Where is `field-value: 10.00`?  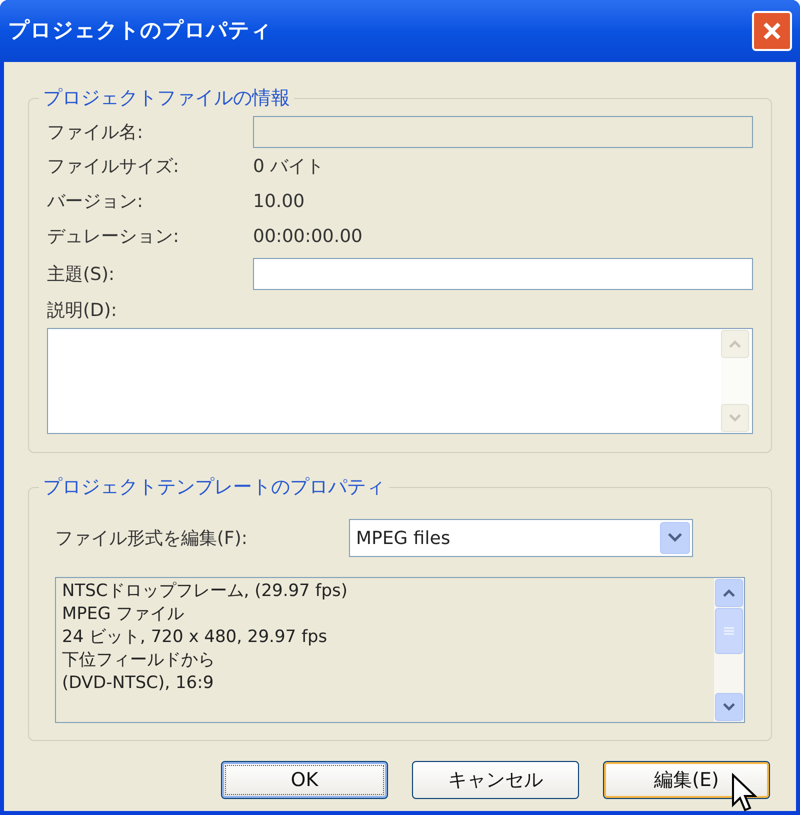
field-value: 10.00 is located at coordinates (279, 202).